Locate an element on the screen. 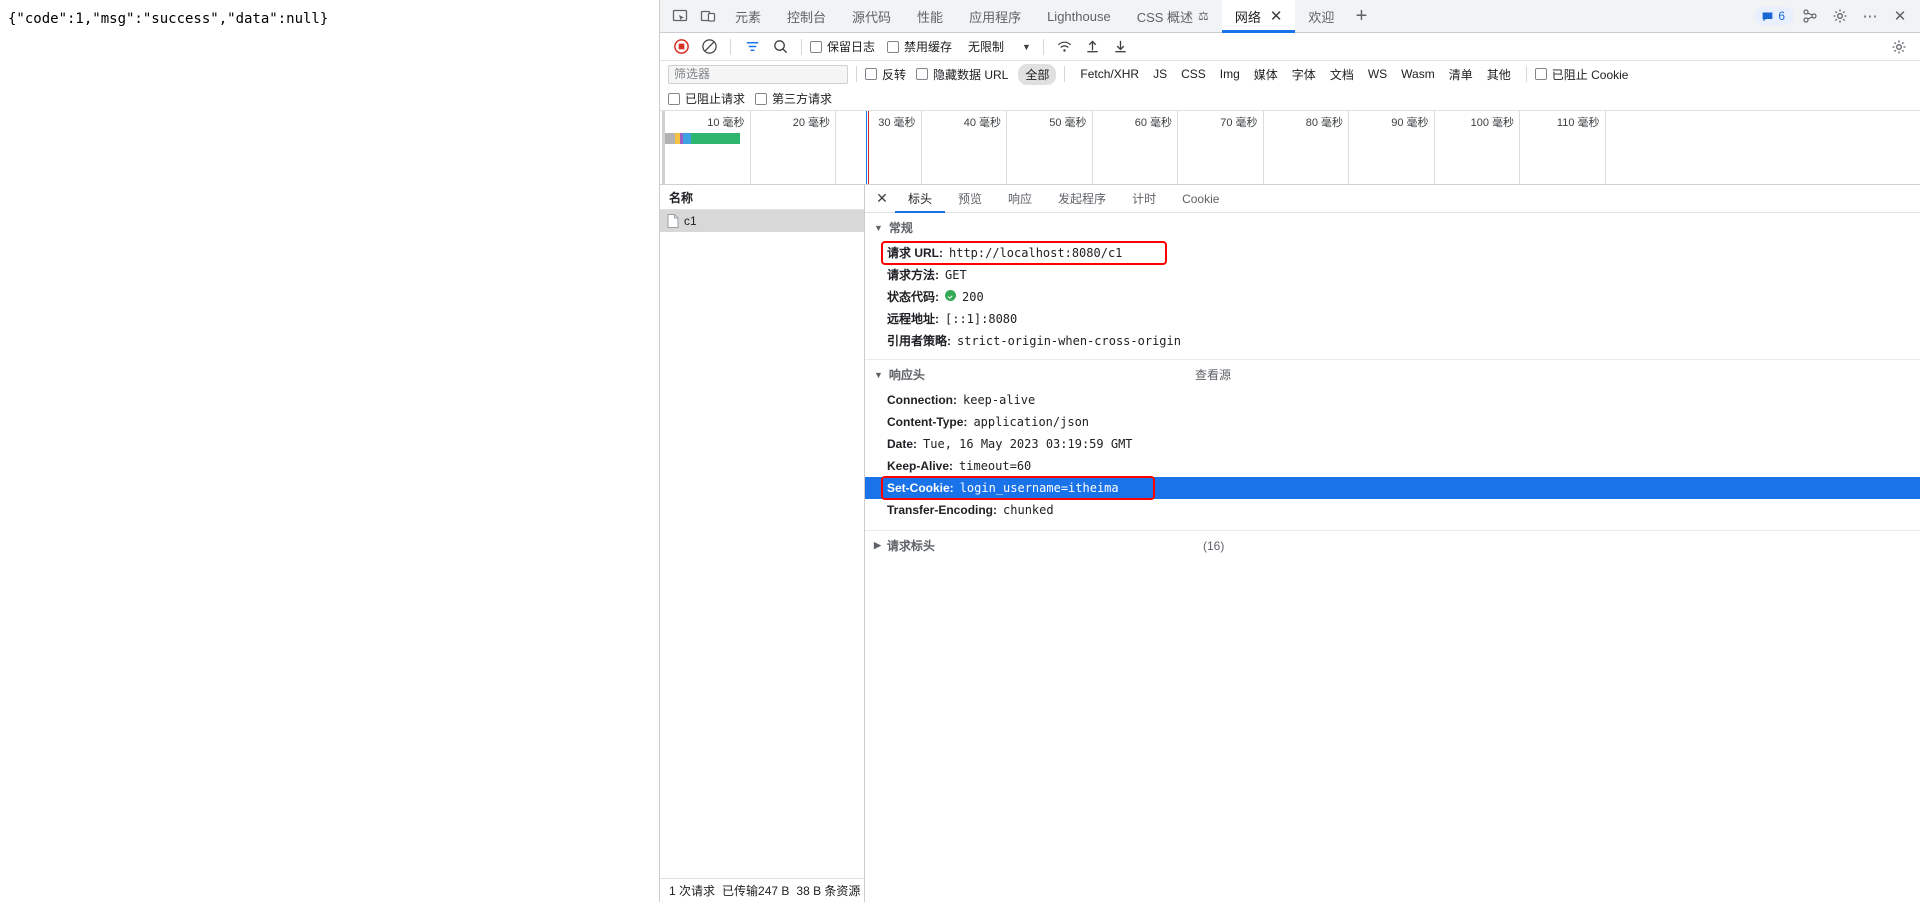 The height and width of the screenshot is (902, 1920). close-icon: ✕ is located at coordinates (1276, 16).